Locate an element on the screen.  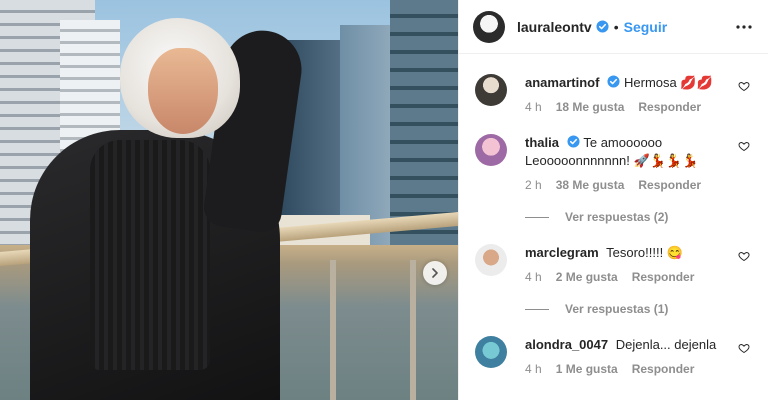
comment-text: Tesoro!!!!! is located at coordinates (635, 252).